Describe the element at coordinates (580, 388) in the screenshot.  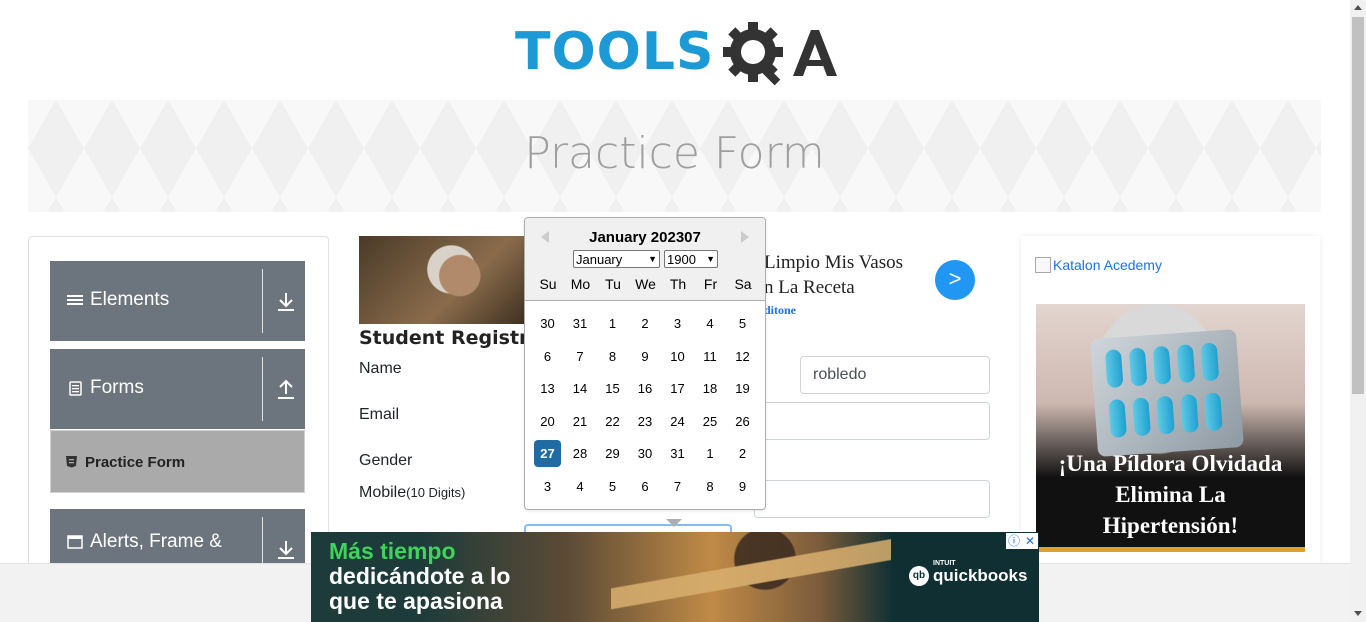
I see `calendar-day: 14` at that location.